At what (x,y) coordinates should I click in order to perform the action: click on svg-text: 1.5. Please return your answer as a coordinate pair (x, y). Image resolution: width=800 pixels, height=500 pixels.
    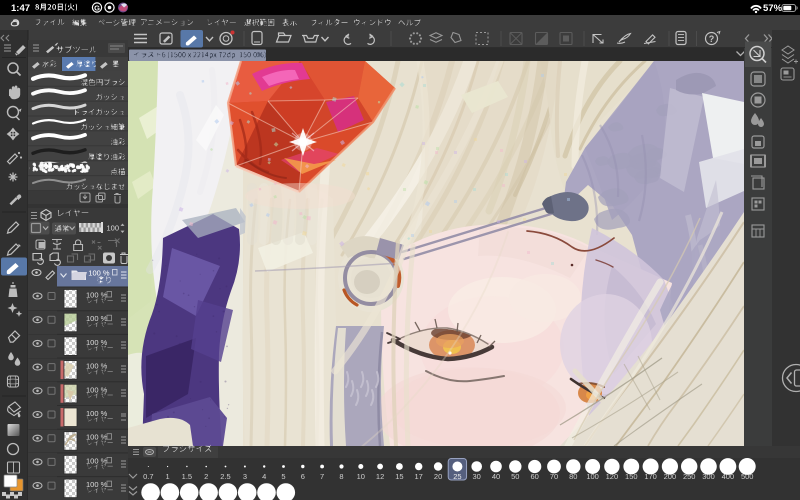
    Looking at the image, I should click on (187, 476).